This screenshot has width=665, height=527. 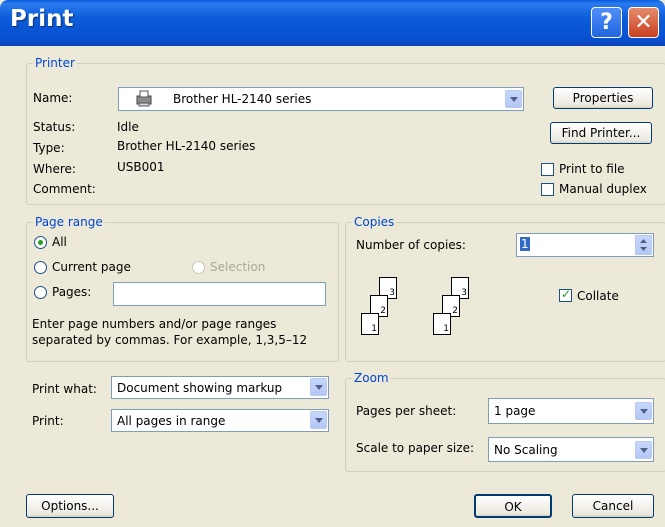 What do you see at coordinates (42, 19) in the screenshot?
I see `window-title: Print` at bounding box center [42, 19].